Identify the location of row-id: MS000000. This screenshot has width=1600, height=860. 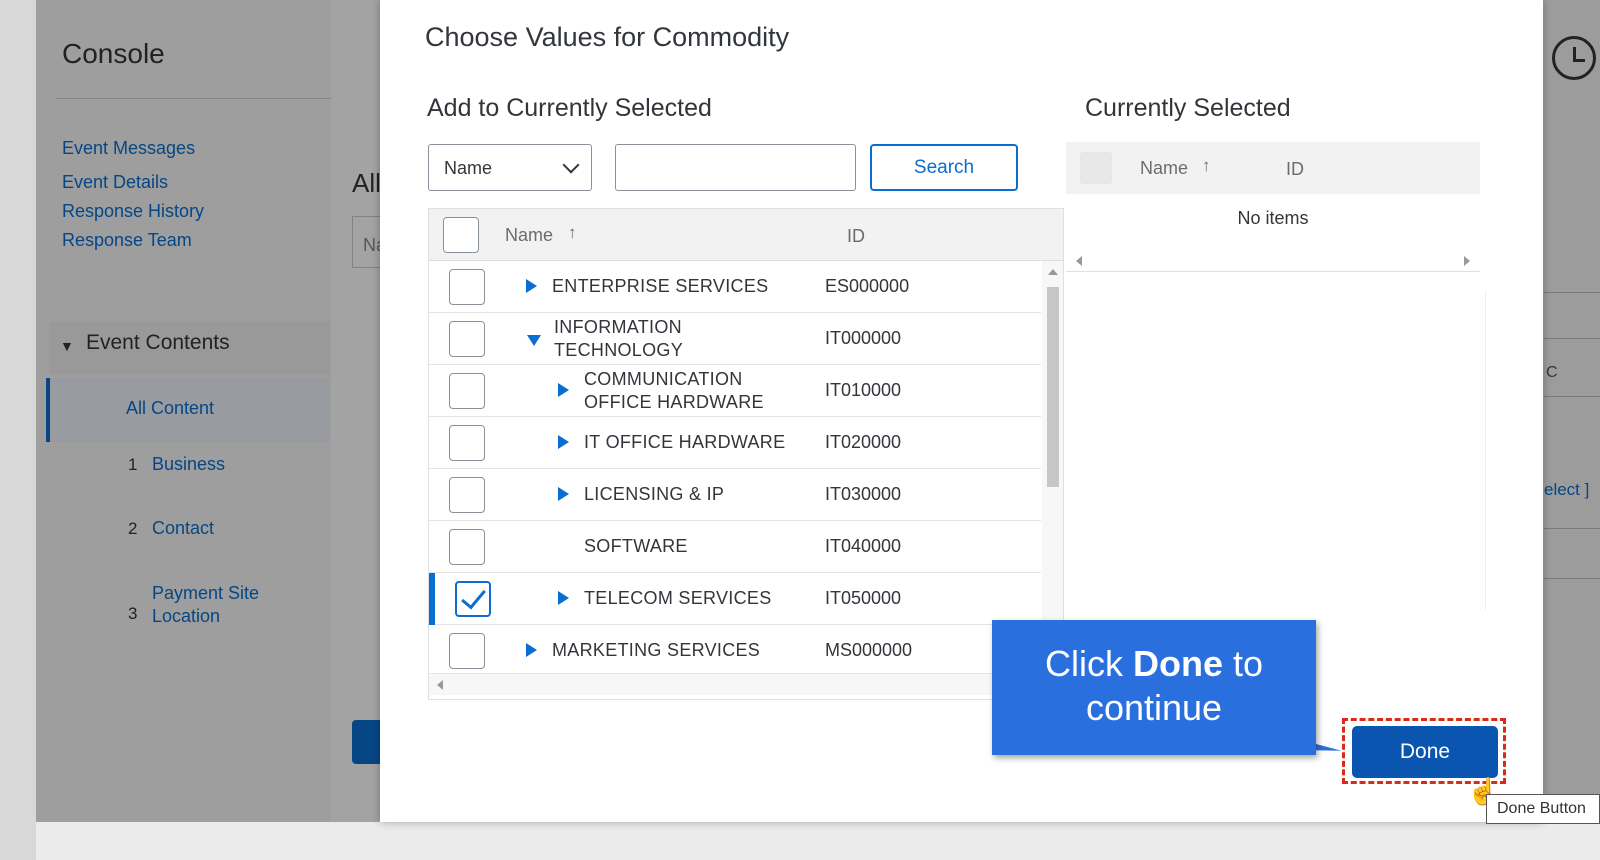
(869, 650).